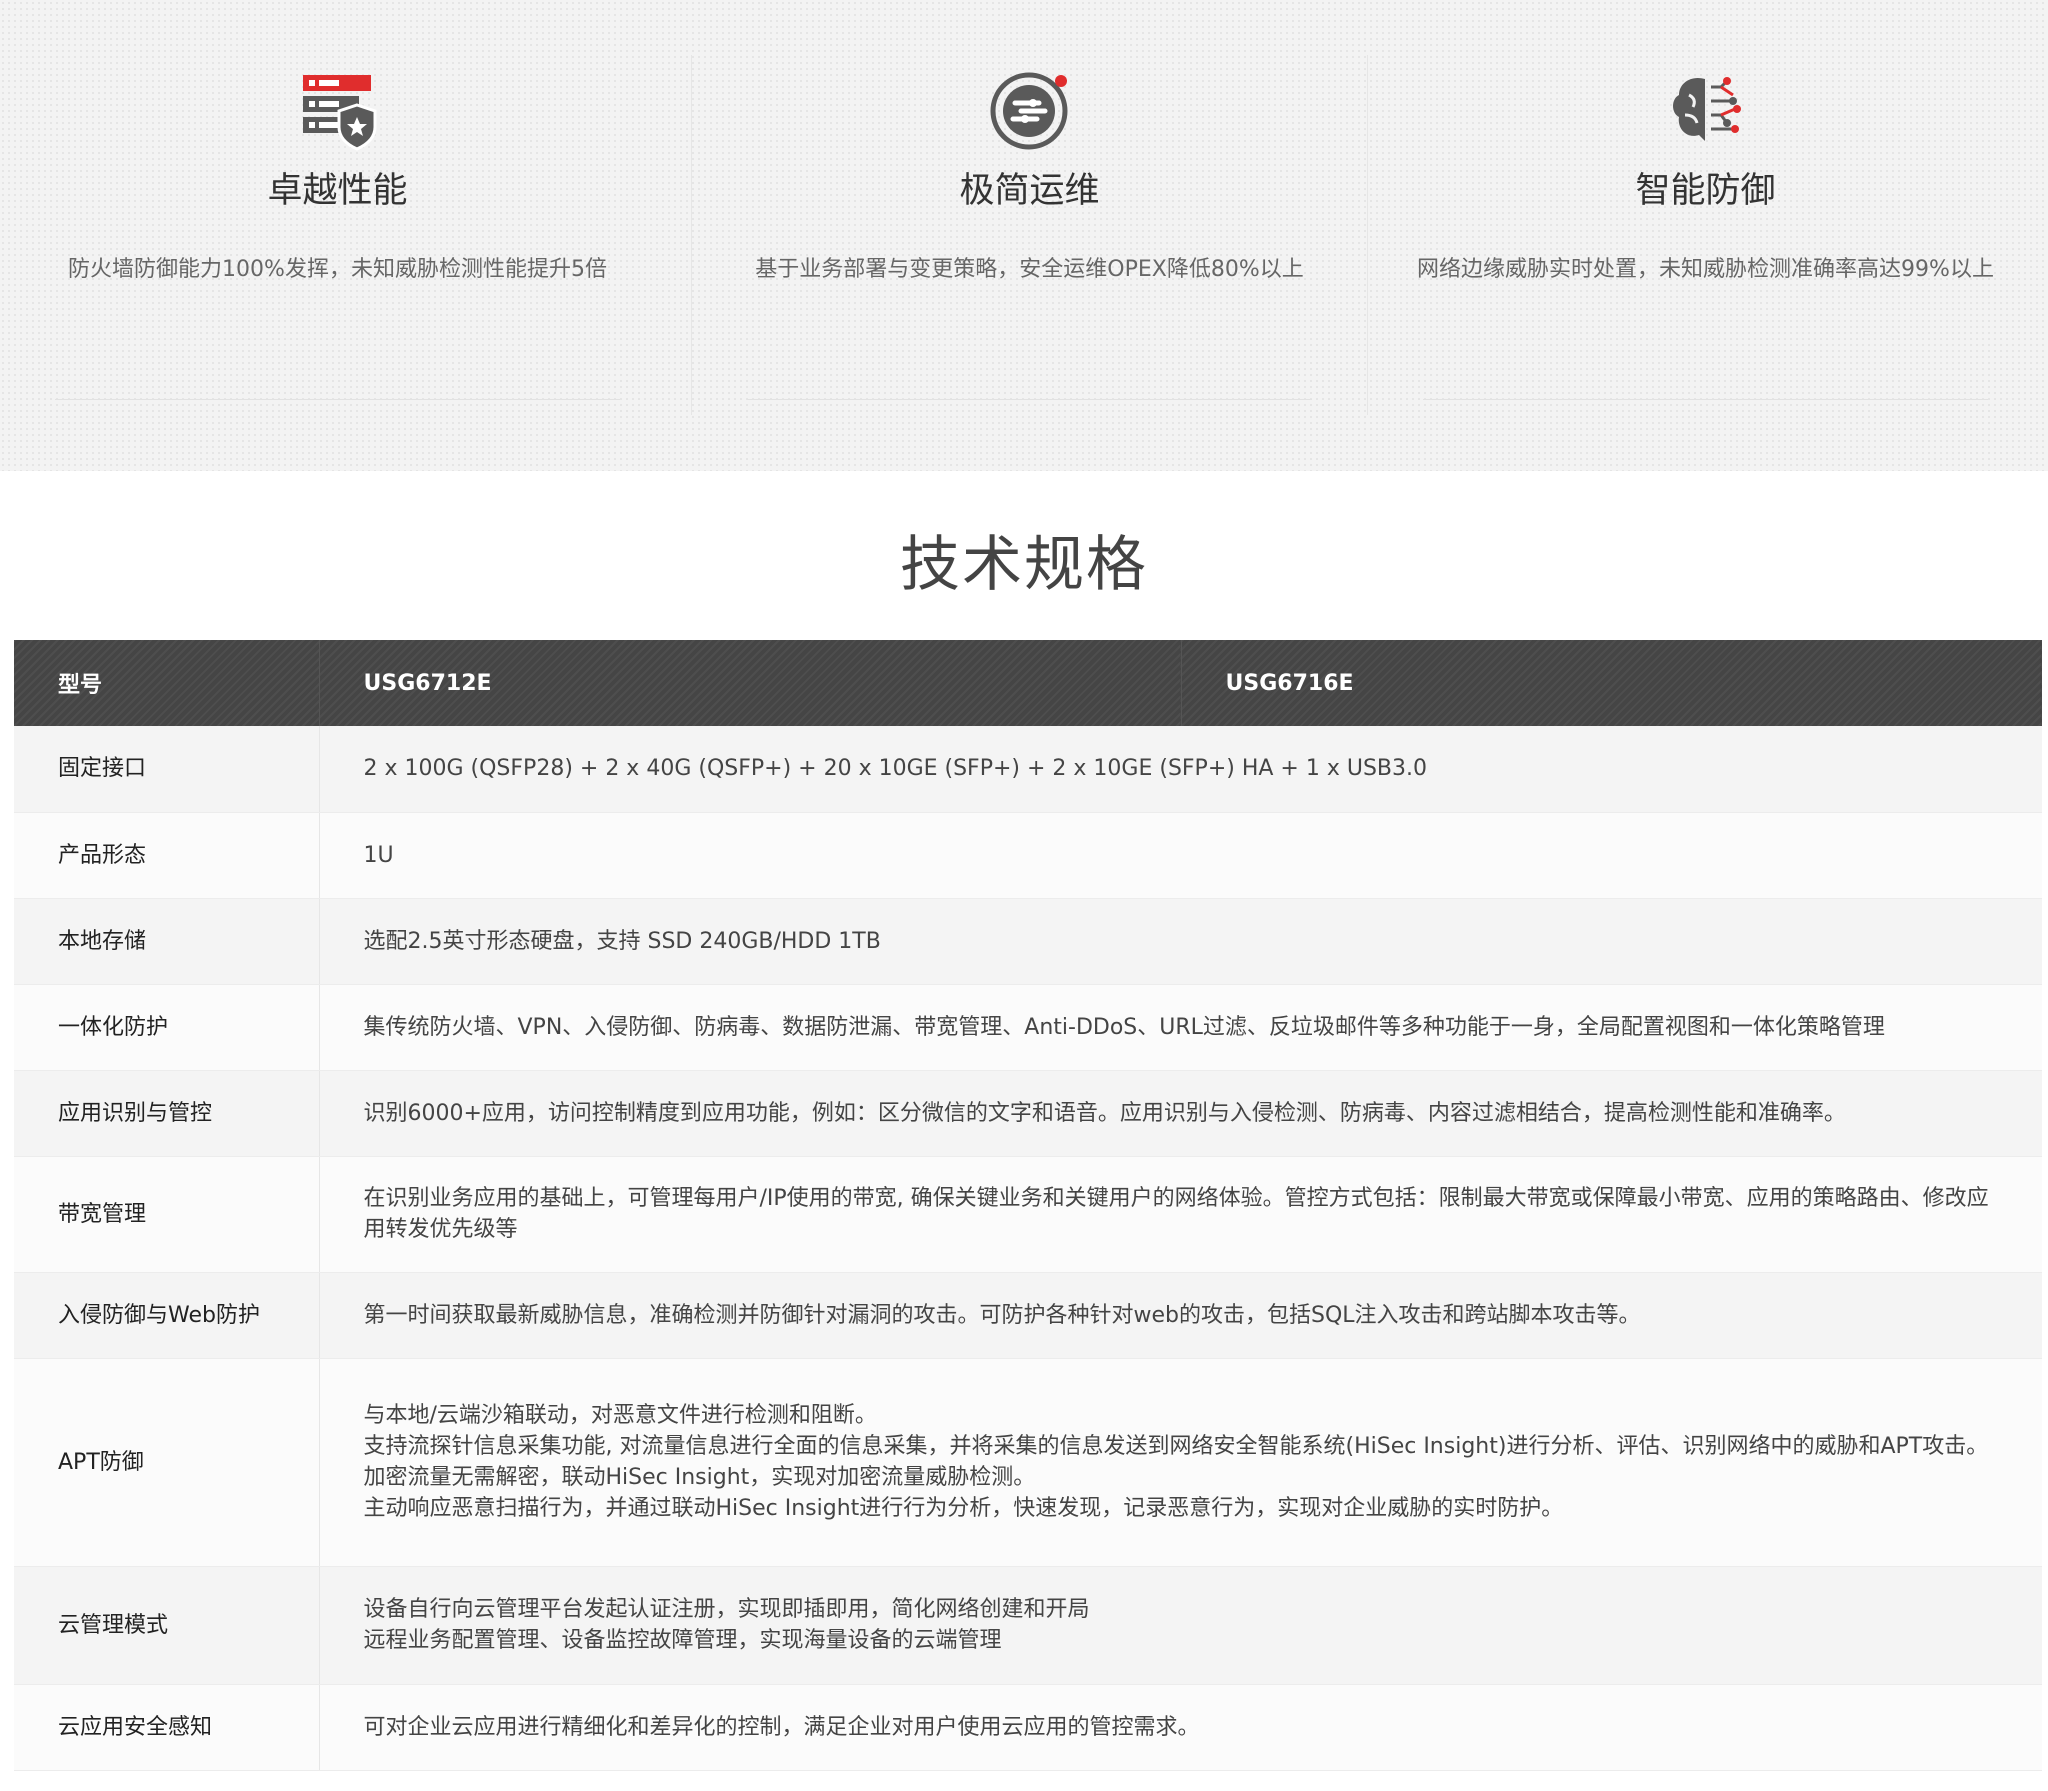 This screenshot has height=1791, width=2048. What do you see at coordinates (167, 1462) in the screenshot?
I see `spec-label: APT防御` at bounding box center [167, 1462].